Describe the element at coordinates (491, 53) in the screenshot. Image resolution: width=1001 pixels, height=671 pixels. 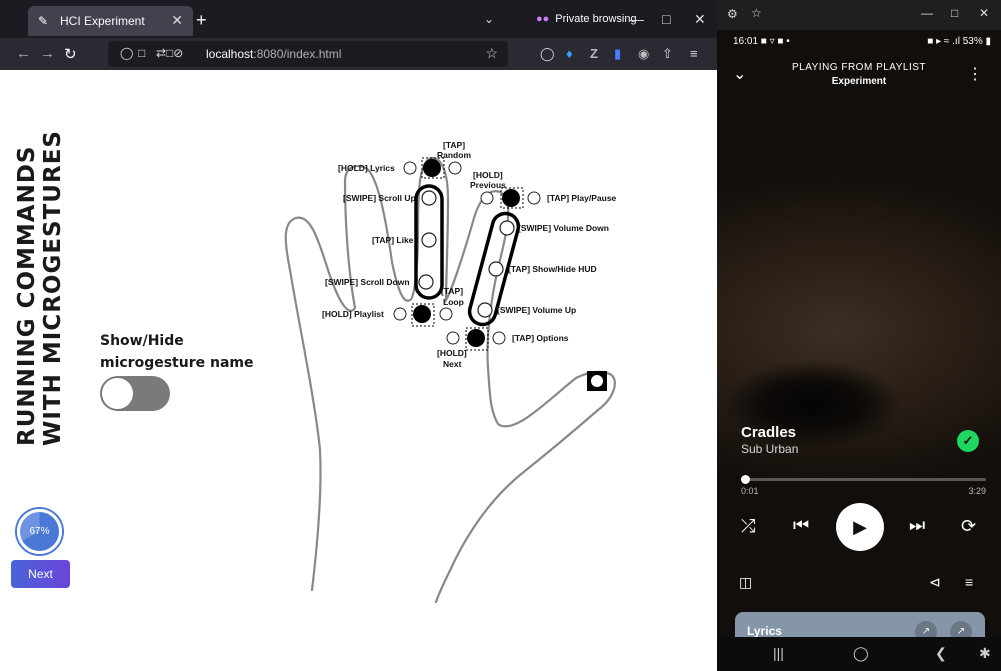
I see `bookmark-star-icon: ☆` at that location.